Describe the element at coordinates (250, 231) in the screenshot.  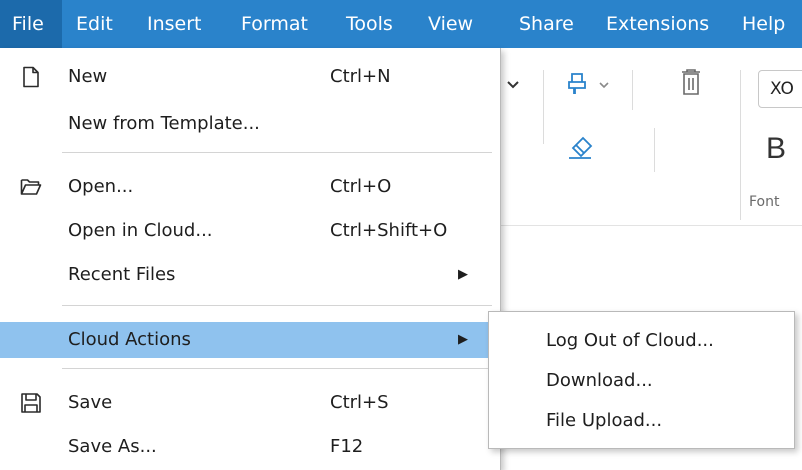
I see `menu-item-open-in-cloud: Open in Cloud... Ctrl+Shift+O` at that location.